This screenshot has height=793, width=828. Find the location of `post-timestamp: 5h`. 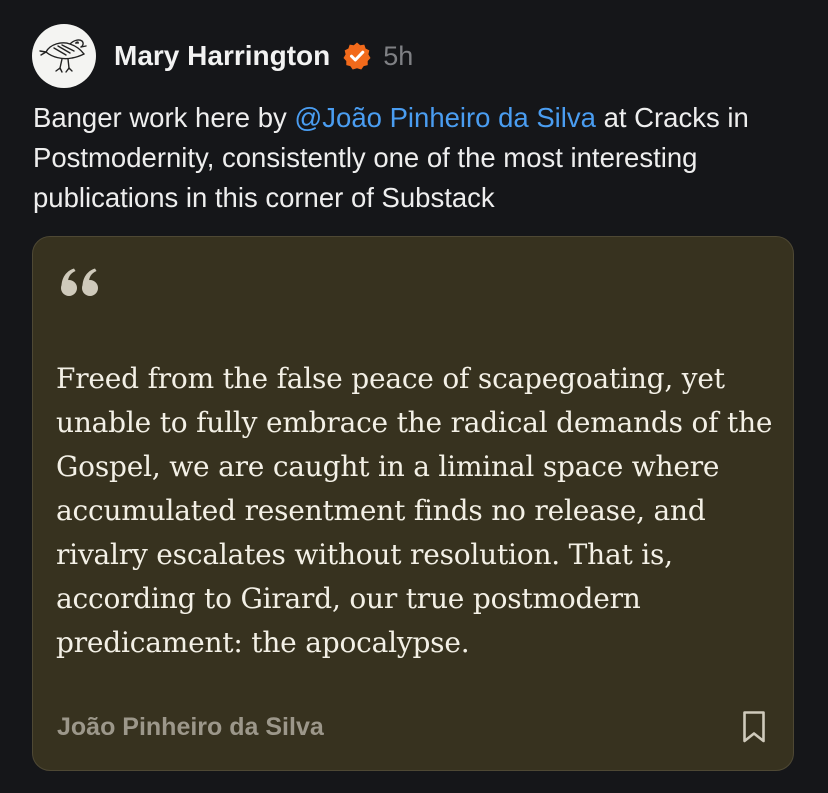

post-timestamp: 5h is located at coordinates (398, 55).